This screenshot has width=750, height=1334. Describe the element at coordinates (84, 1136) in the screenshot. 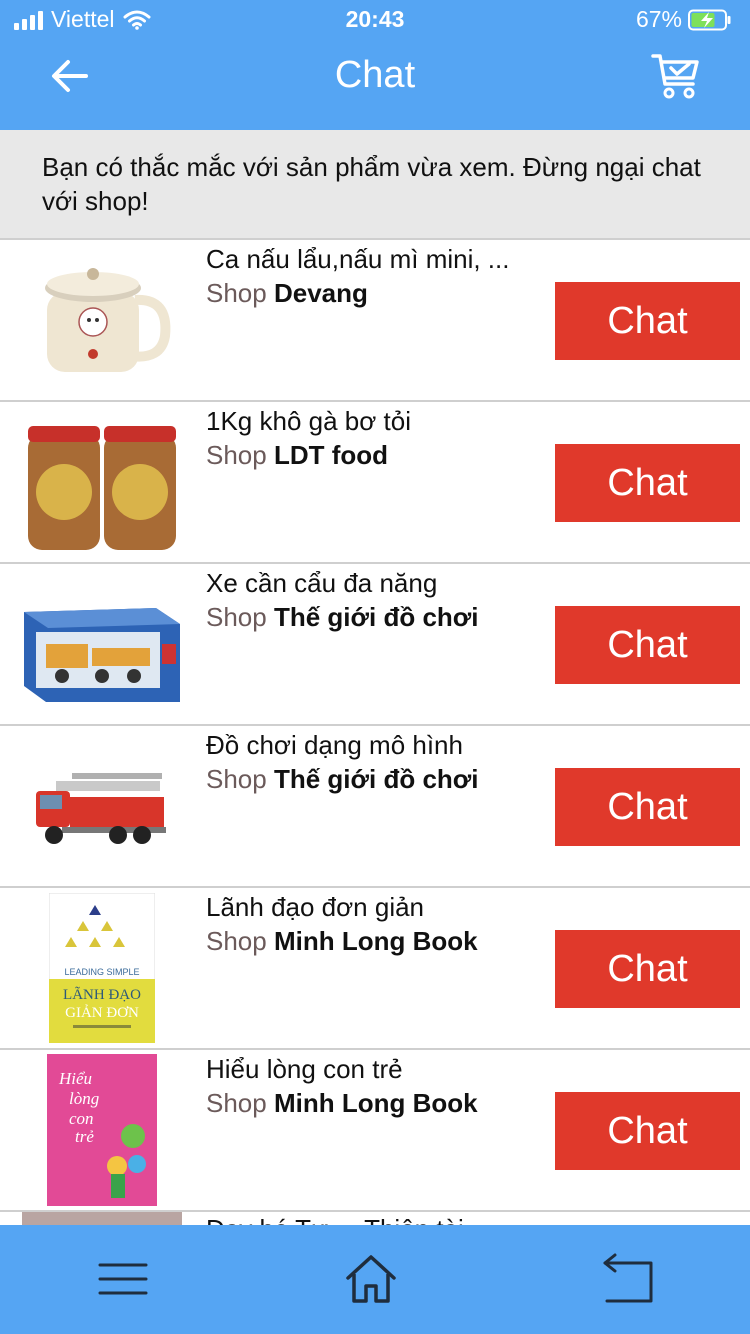

I see `book-cover-word-4: trẻ` at that location.